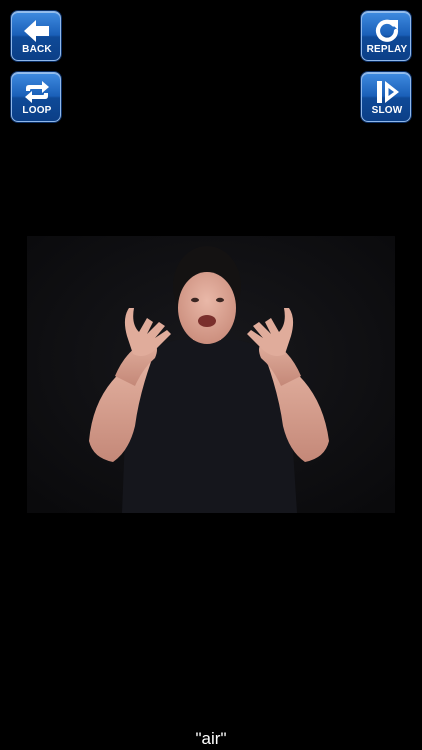 This screenshot has height=750, width=422. I want to click on replay-button: REPLAY, so click(386, 36).